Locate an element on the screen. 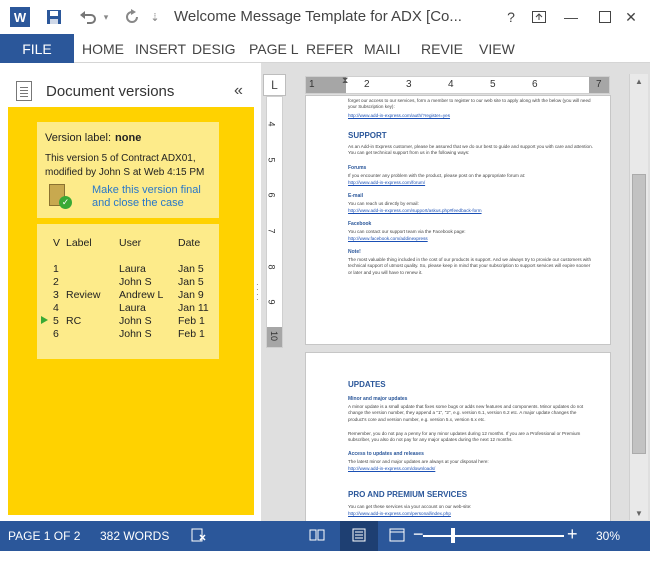 This screenshot has height=580, width=650. version-row: 6 John S Feb 1 is located at coordinates (128, 334).